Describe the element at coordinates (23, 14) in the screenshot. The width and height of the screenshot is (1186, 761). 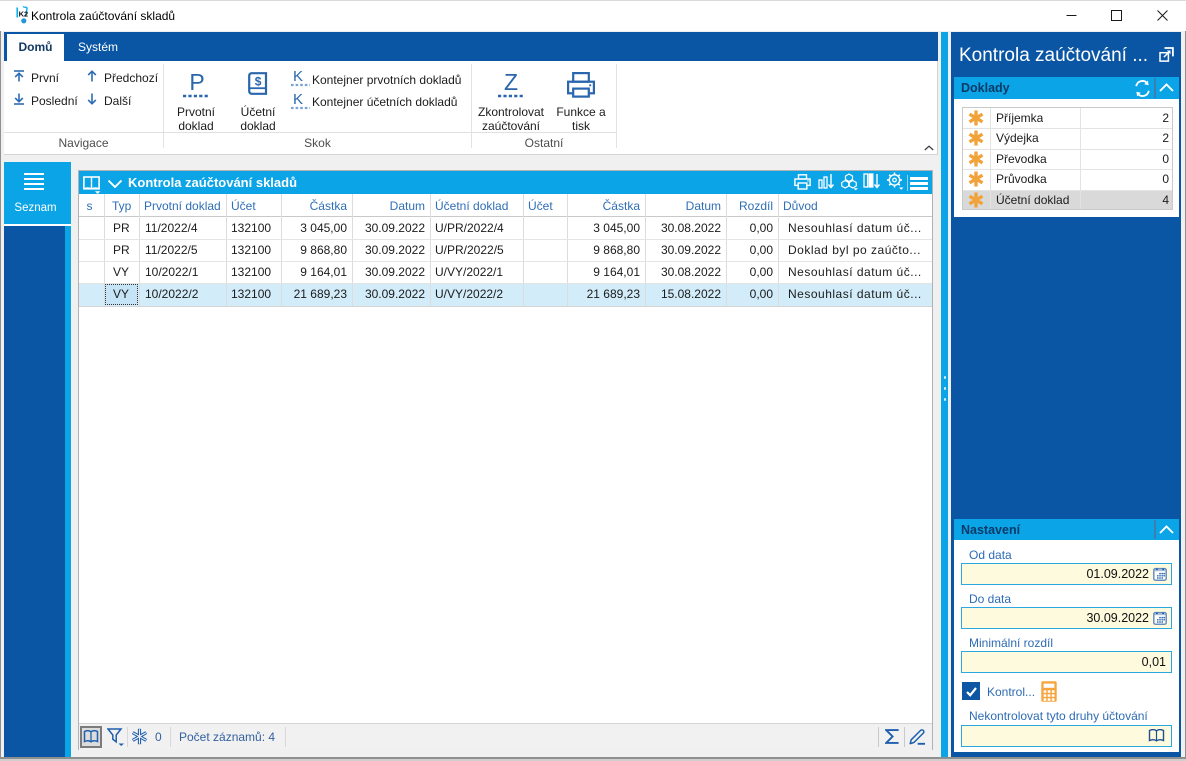
I see `svg-text: K2` at that location.